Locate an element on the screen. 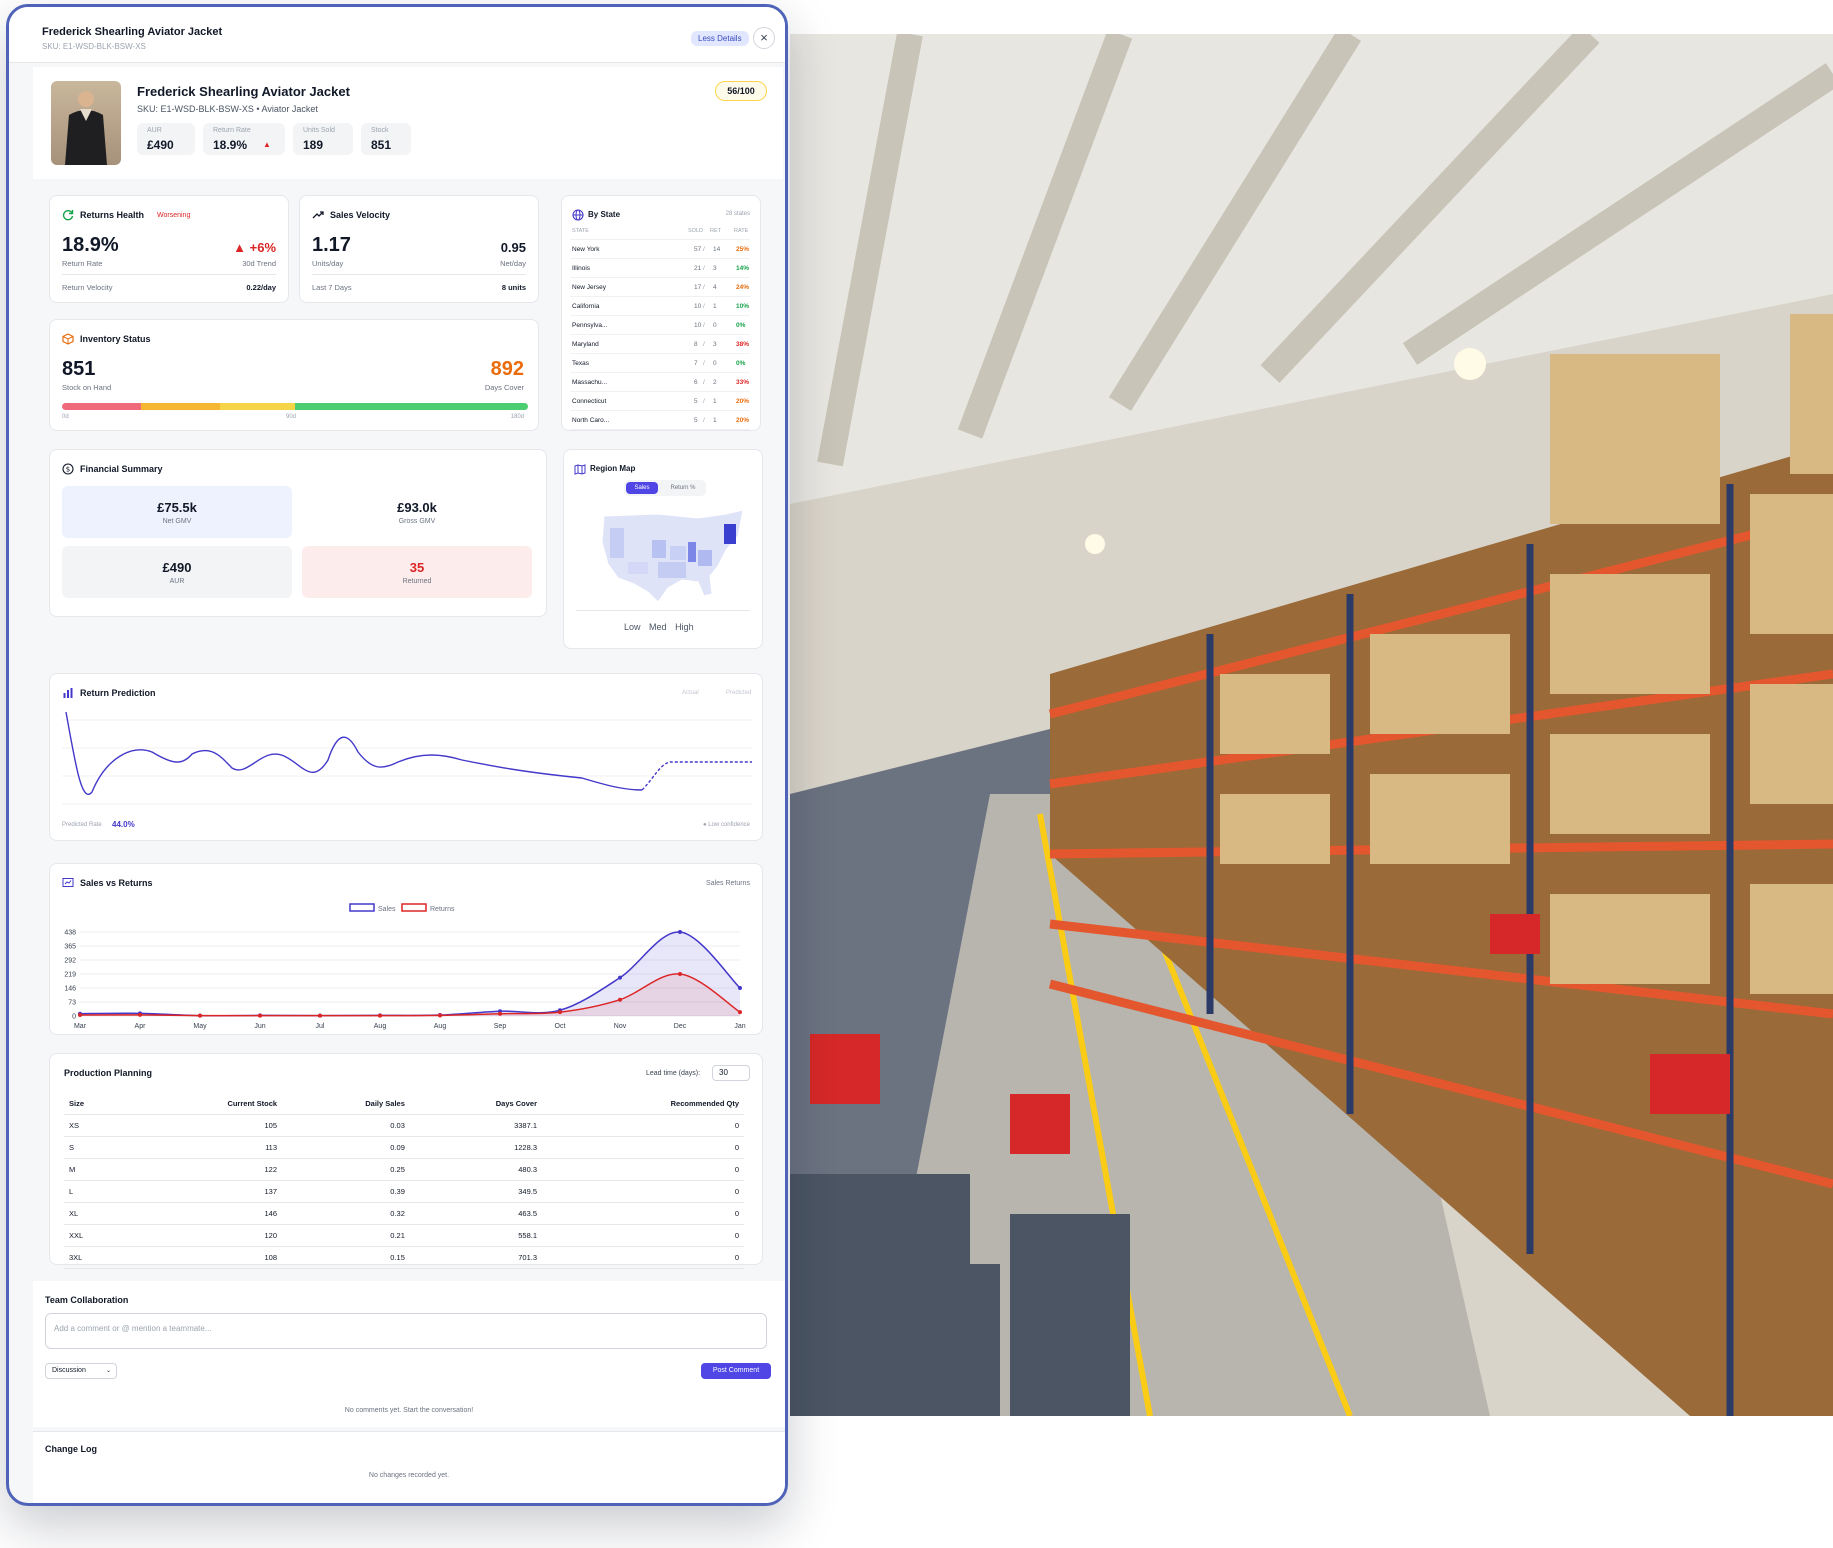 The height and width of the screenshot is (1548, 1833). metric-value: 851 is located at coordinates (381, 145).